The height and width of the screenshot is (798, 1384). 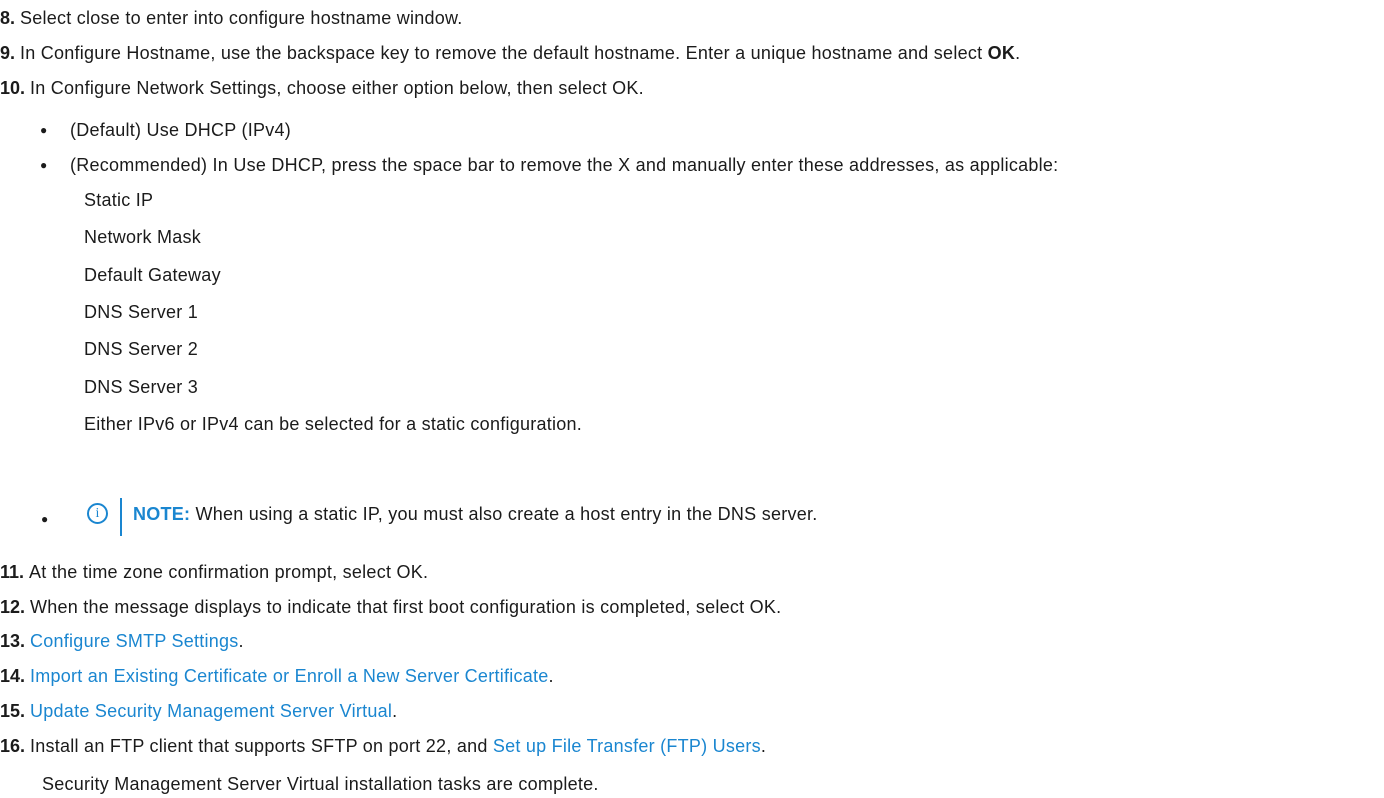 I want to click on configure-smtp-settings-link: Configure SMTP Settings, so click(x=134, y=641).